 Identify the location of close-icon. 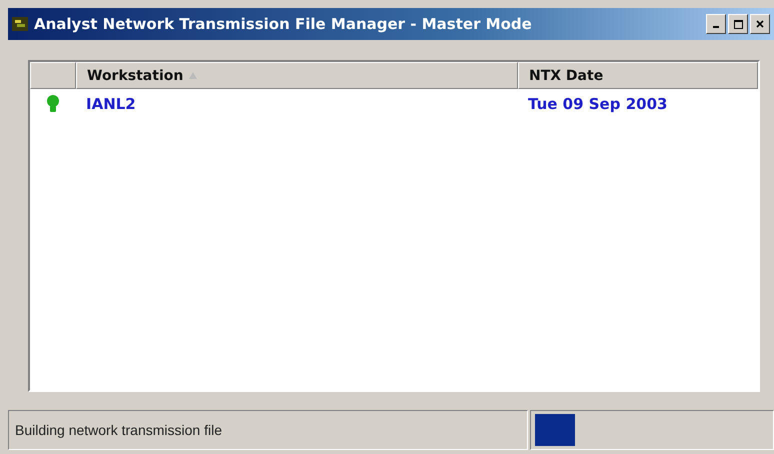
(760, 24).